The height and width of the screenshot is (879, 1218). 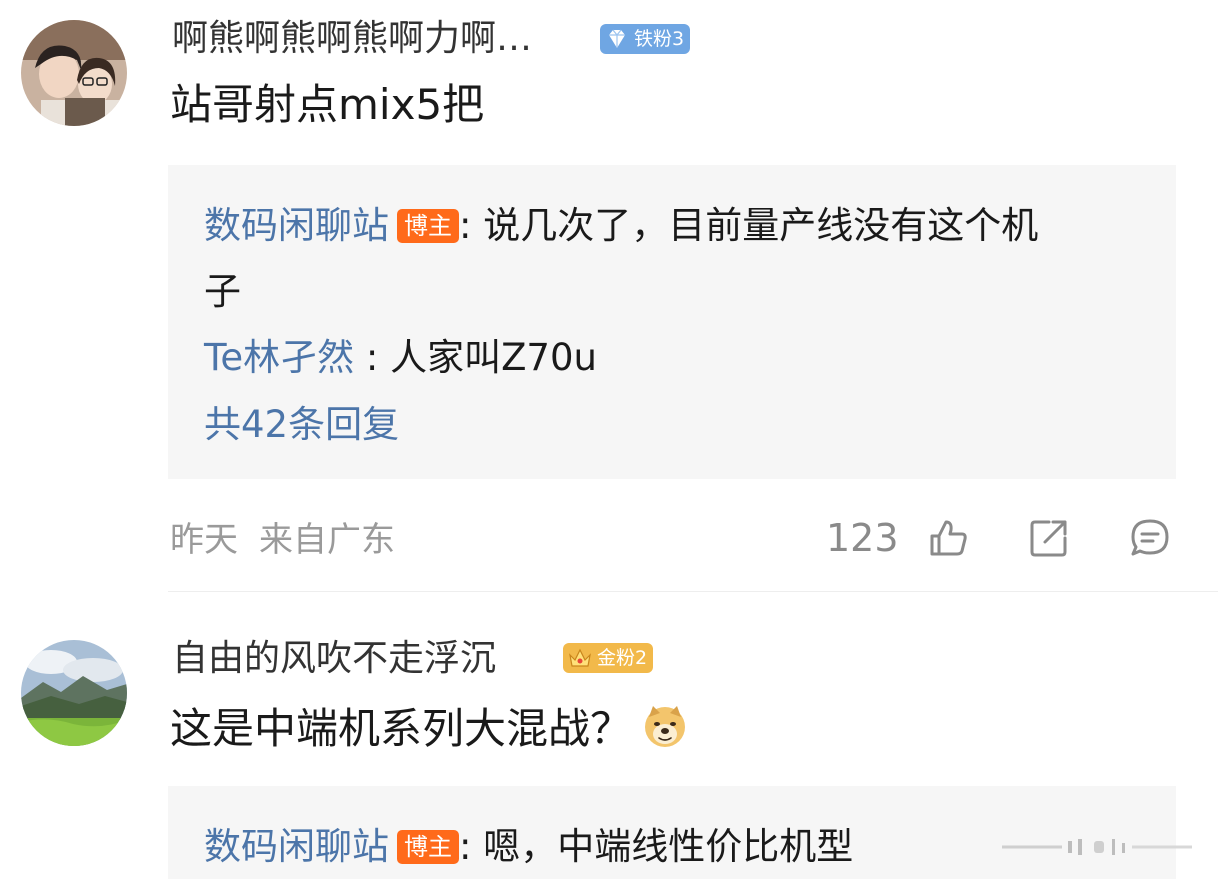 I want to click on reply-text: 嗯，中端线性价比机型, so click(x=668, y=846).